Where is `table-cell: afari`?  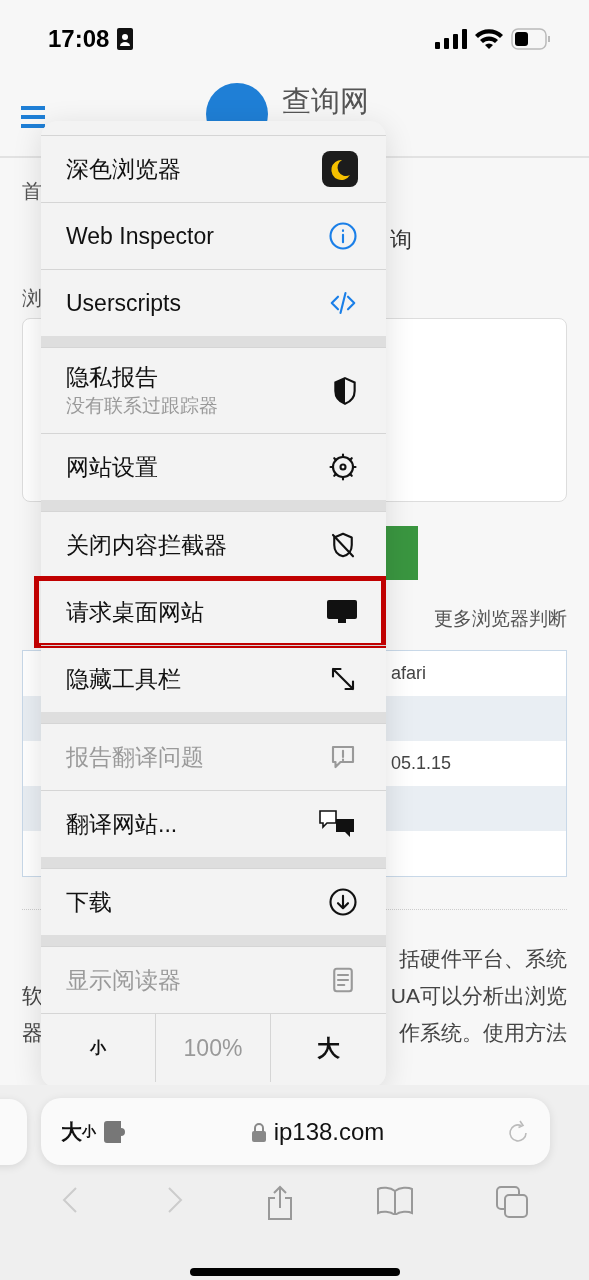
table-cell: afari is located at coordinates (408, 673).